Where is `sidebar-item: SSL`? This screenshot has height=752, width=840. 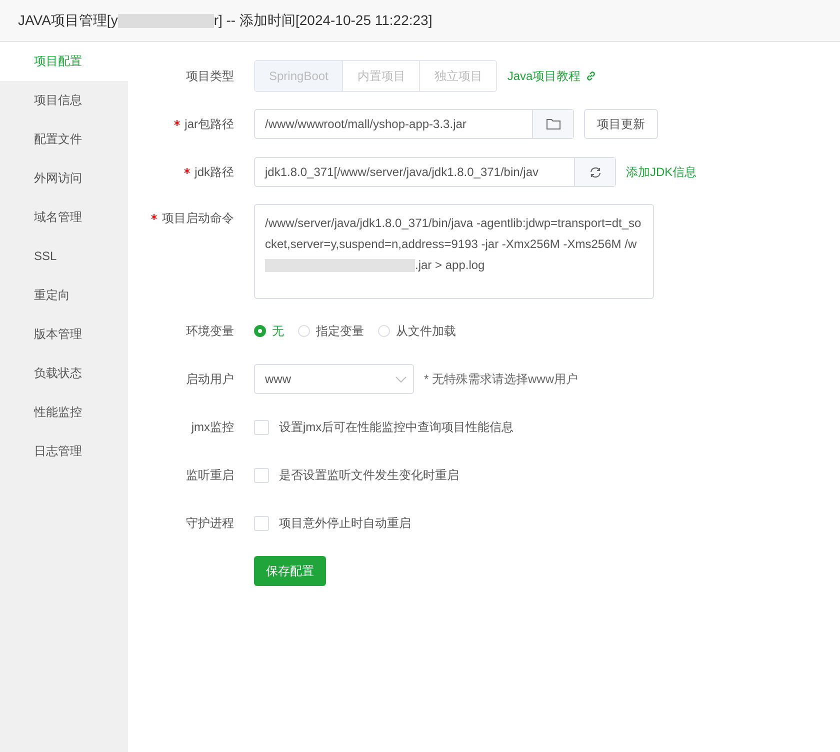 sidebar-item: SSL is located at coordinates (64, 256).